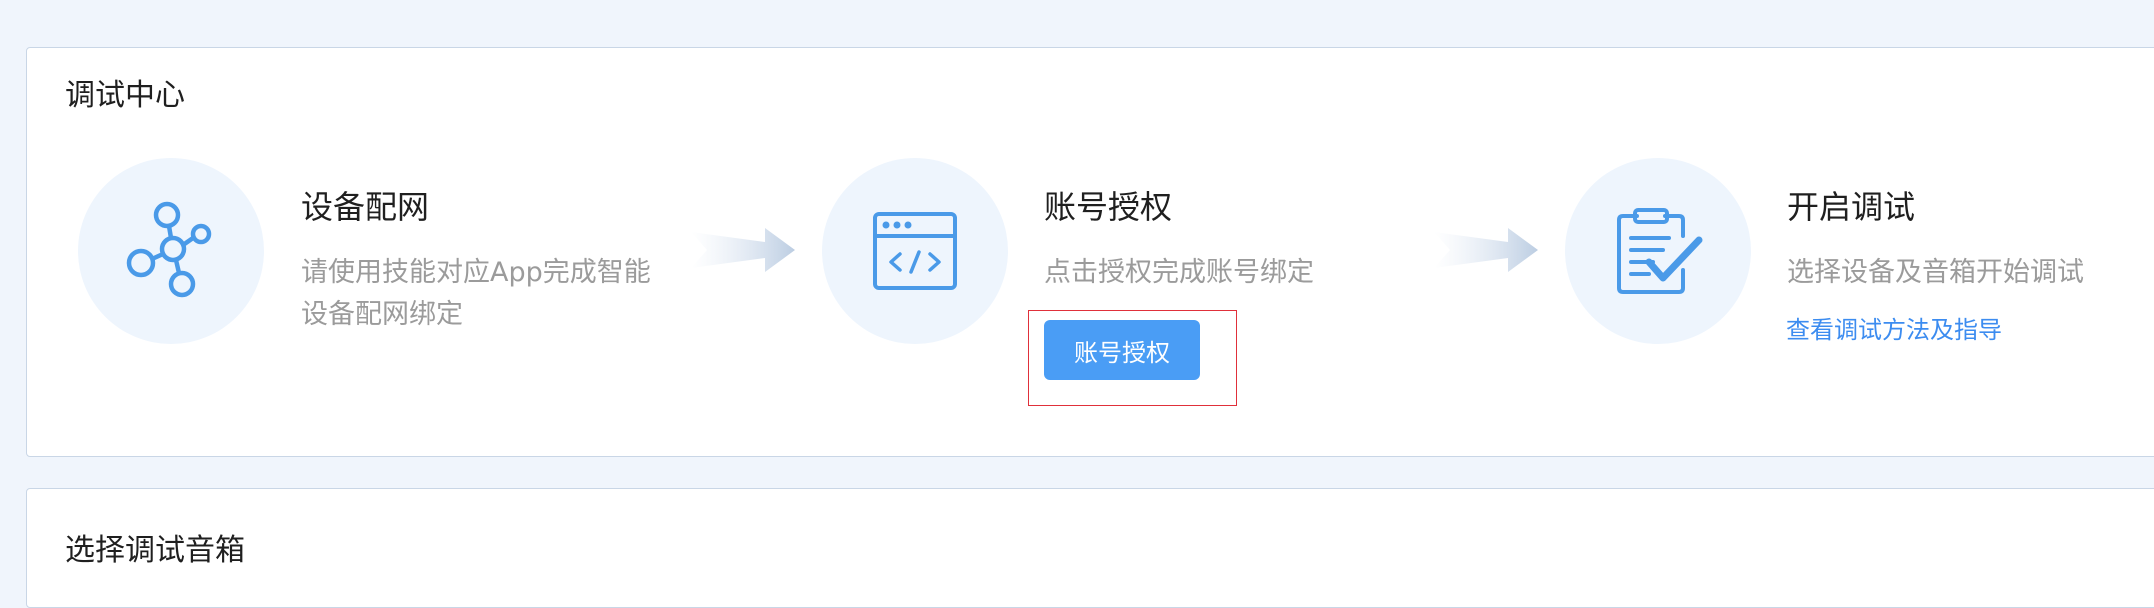  What do you see at coordinates (476, 294) in the screenshot?
I see `step-network-desc: 请使用技能对应App完成智能 设备配网绑定` at bounding box center [476, 294].